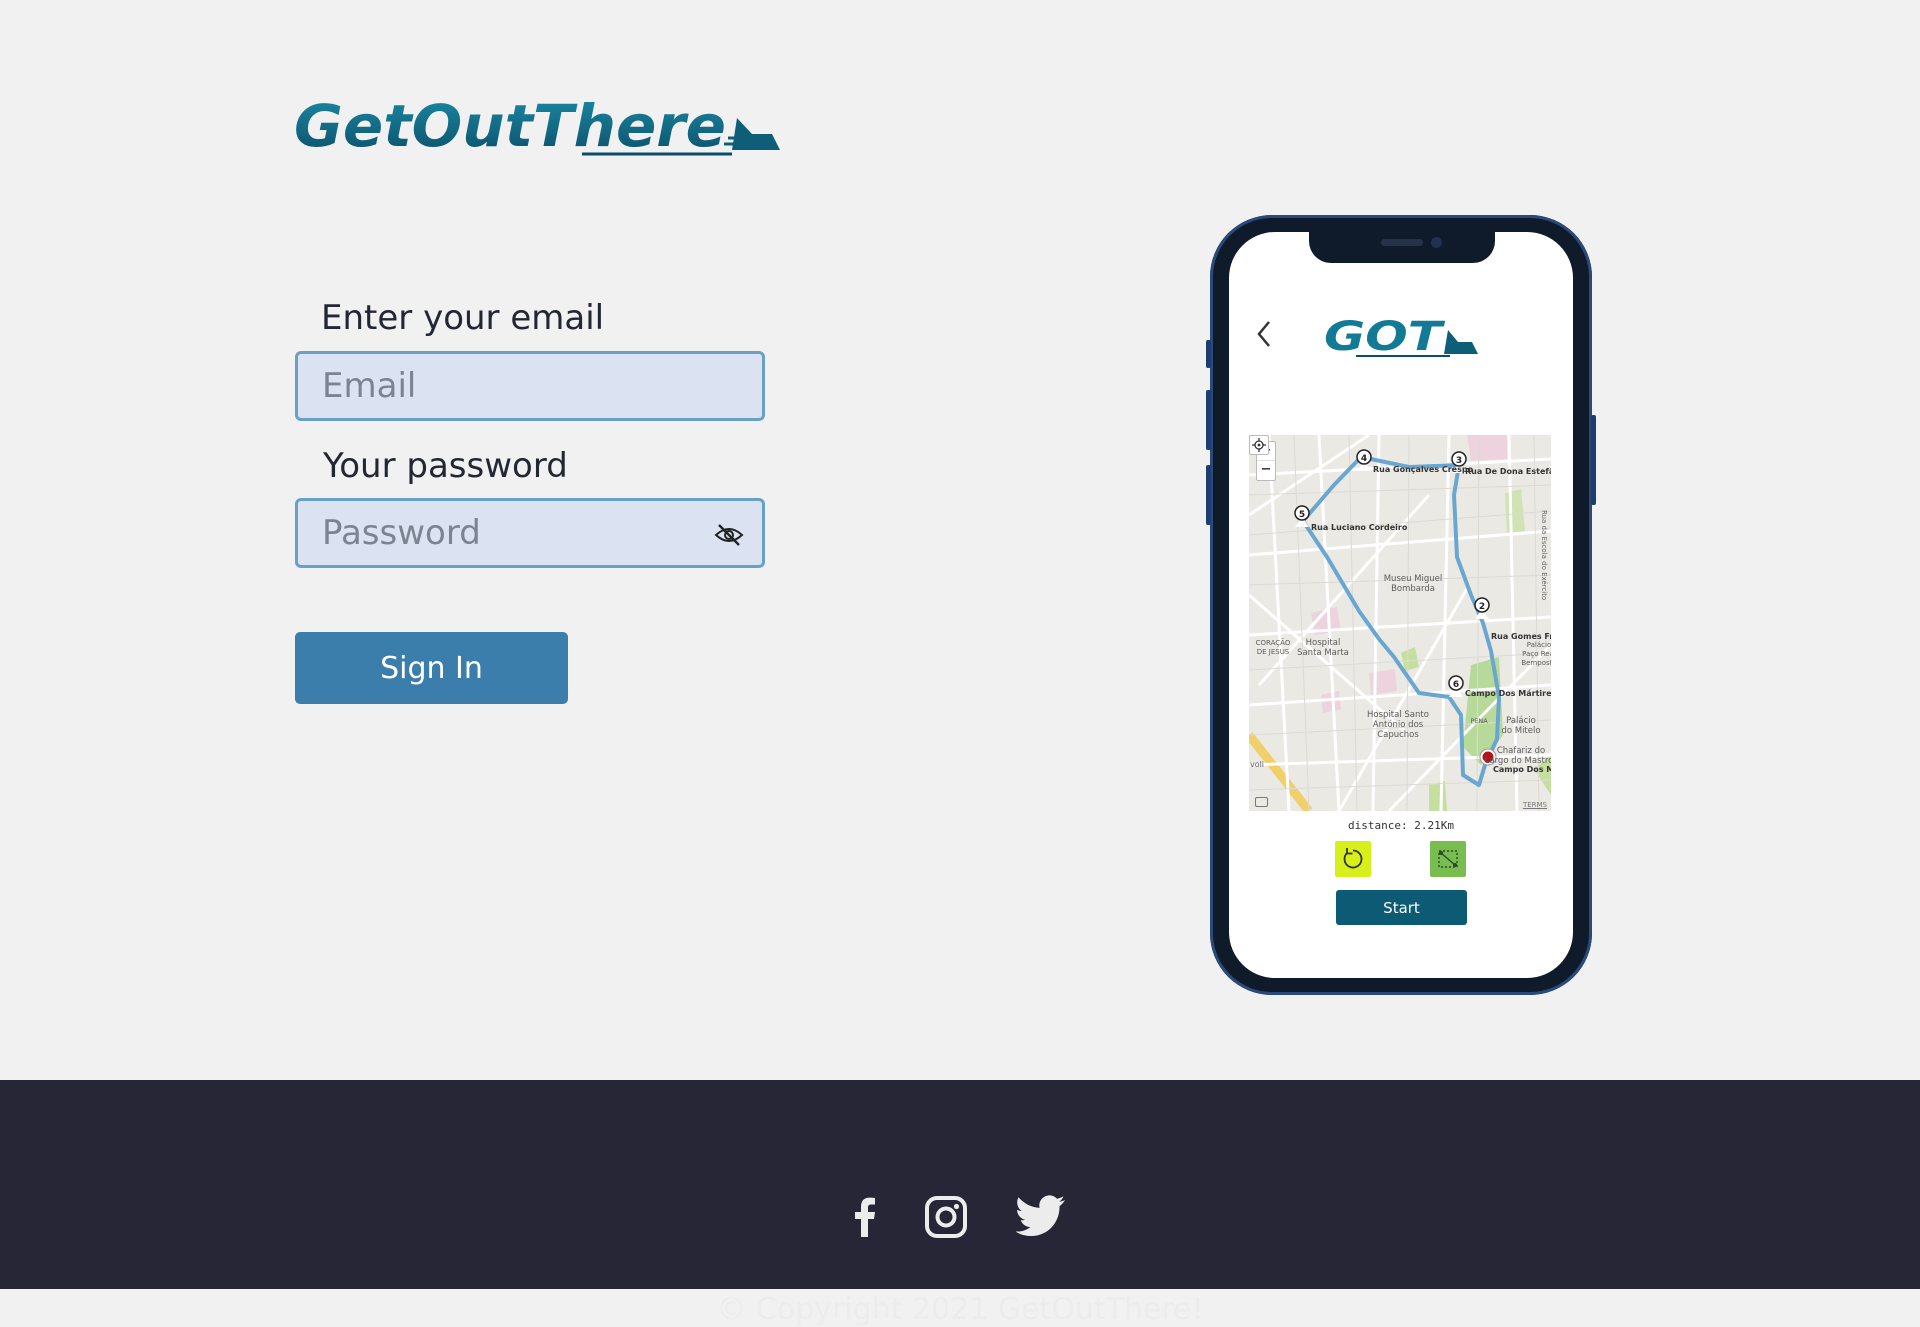  Describe the element at coordinates (1482, 607) in the screenshot. I see `svg-text: 2` at that location.